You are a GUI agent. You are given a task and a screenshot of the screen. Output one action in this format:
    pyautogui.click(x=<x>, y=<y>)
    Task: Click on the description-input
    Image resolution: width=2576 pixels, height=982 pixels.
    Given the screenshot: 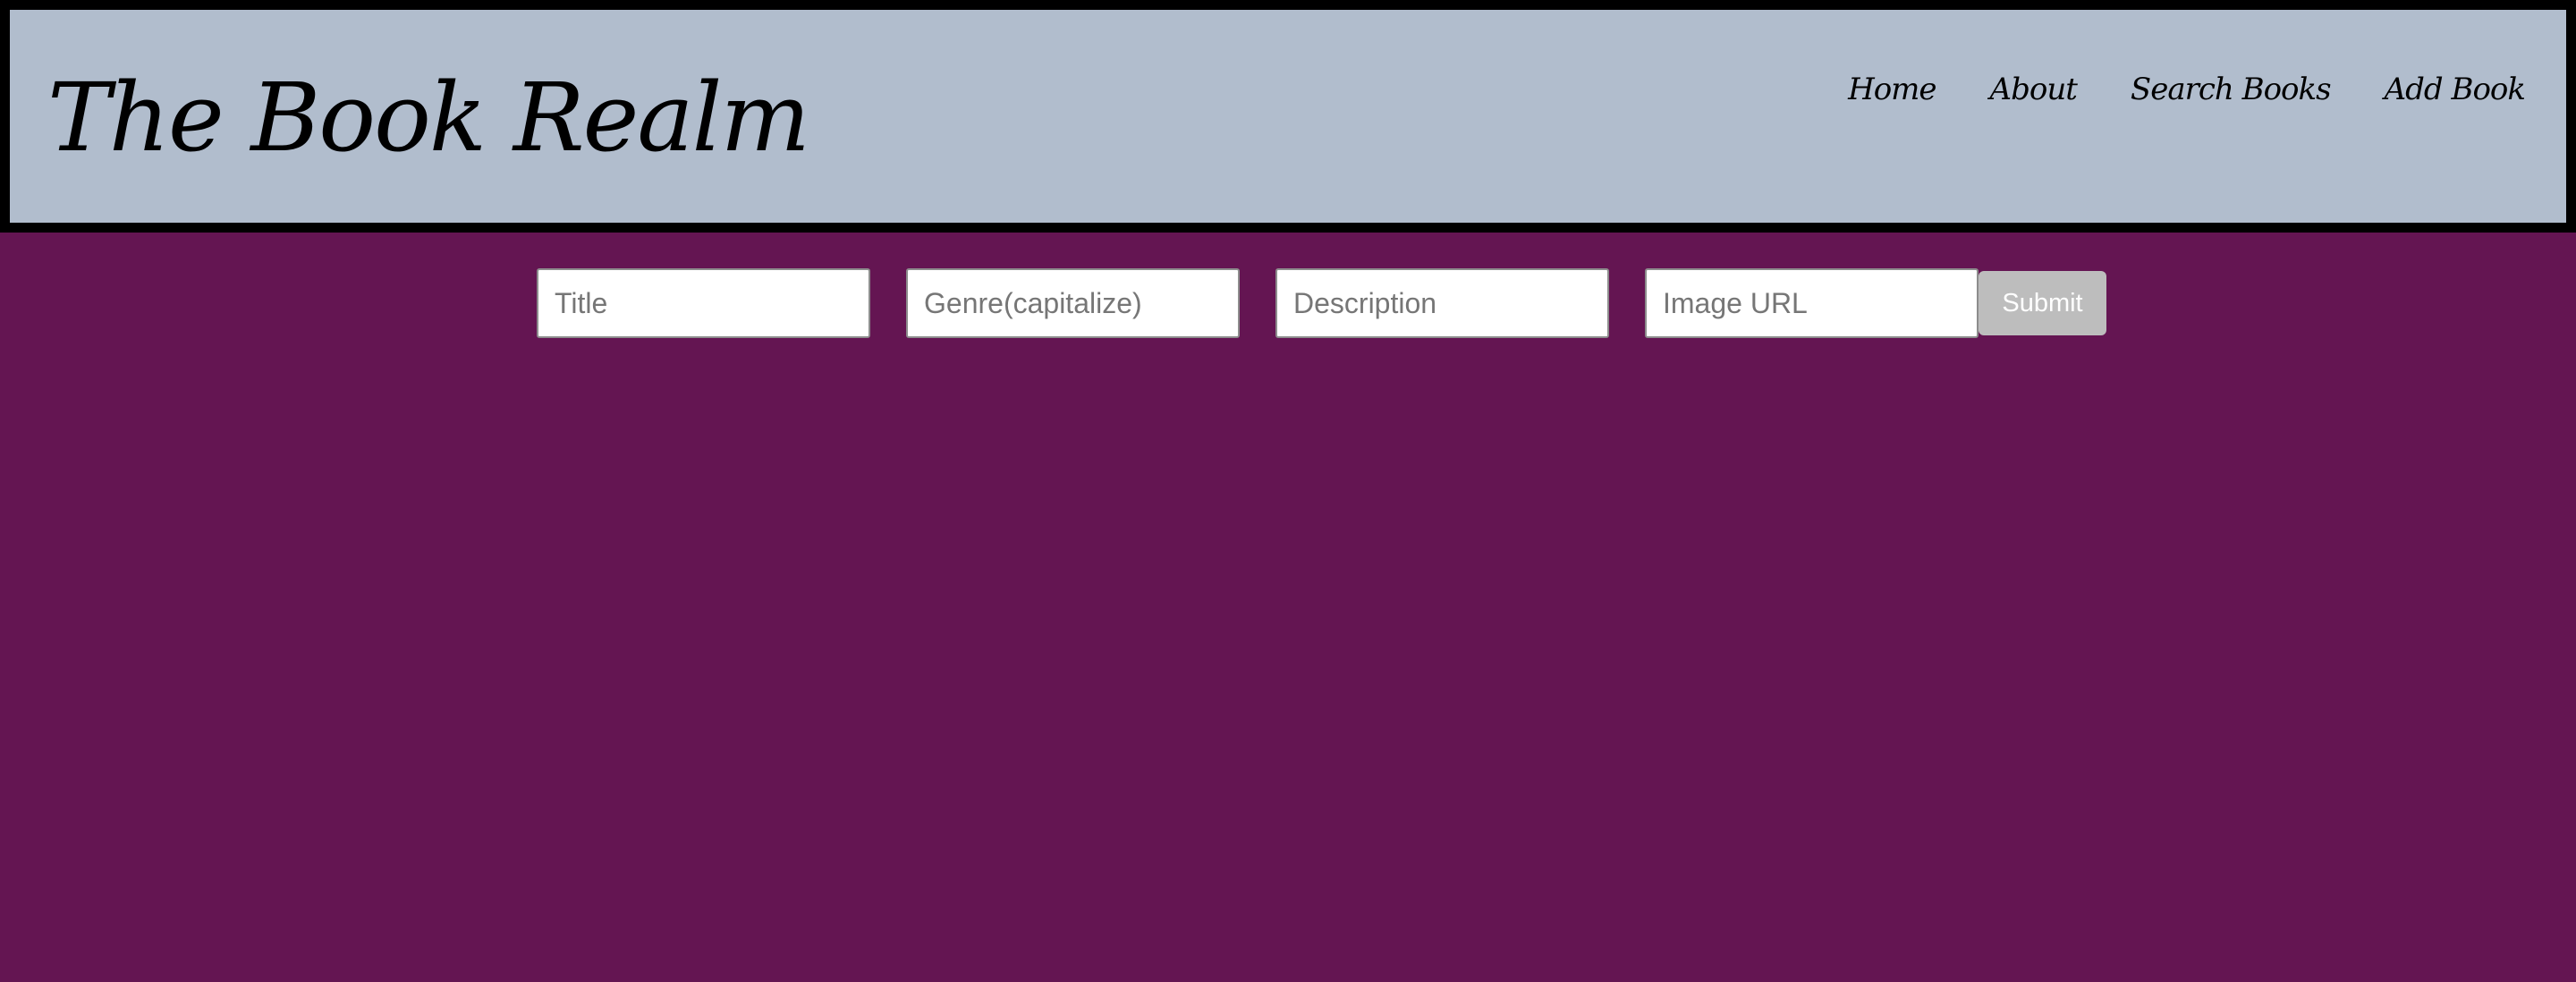 What is the action you would take?
    pyautogui.click(x=1442, y=303)
    